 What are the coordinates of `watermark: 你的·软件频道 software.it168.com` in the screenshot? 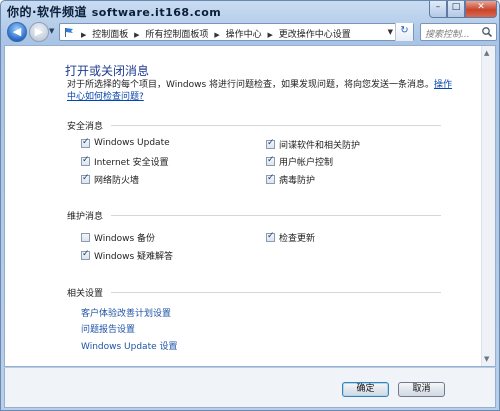 It's located at (114, 11).